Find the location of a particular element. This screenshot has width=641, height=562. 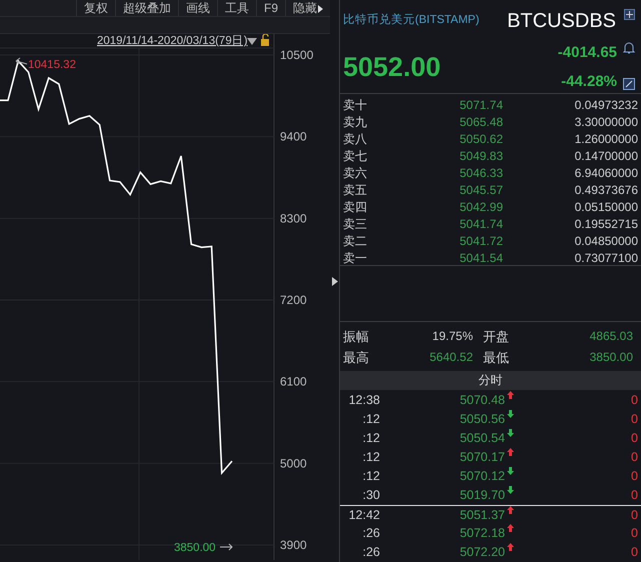

instrument-name: 比特币兑美元(BITSTAMP) is located at coordinates (411, 20).